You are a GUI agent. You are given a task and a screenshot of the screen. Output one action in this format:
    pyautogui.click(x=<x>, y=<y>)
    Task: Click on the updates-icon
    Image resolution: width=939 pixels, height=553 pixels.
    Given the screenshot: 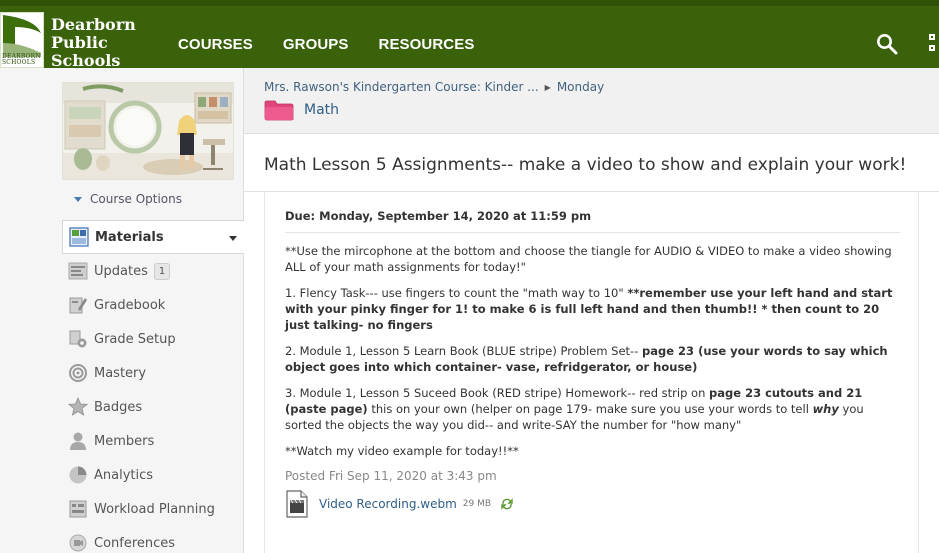 What is the action you would take?
    pyautogui.click(x=78, y=271)
    